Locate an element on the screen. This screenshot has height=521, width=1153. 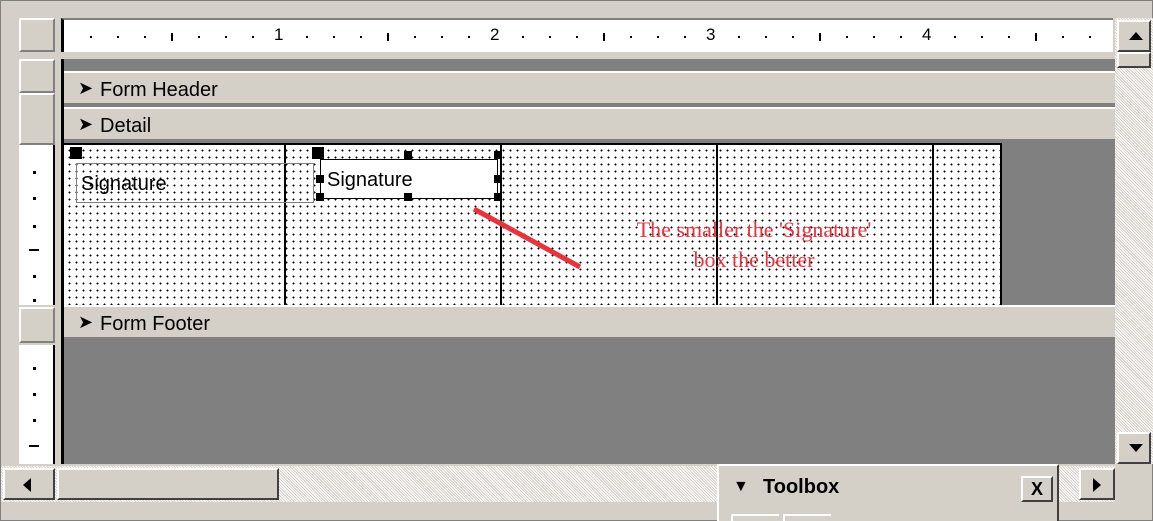
form-header-bar: ➤ Form Header is located at coordinates (589, 88).